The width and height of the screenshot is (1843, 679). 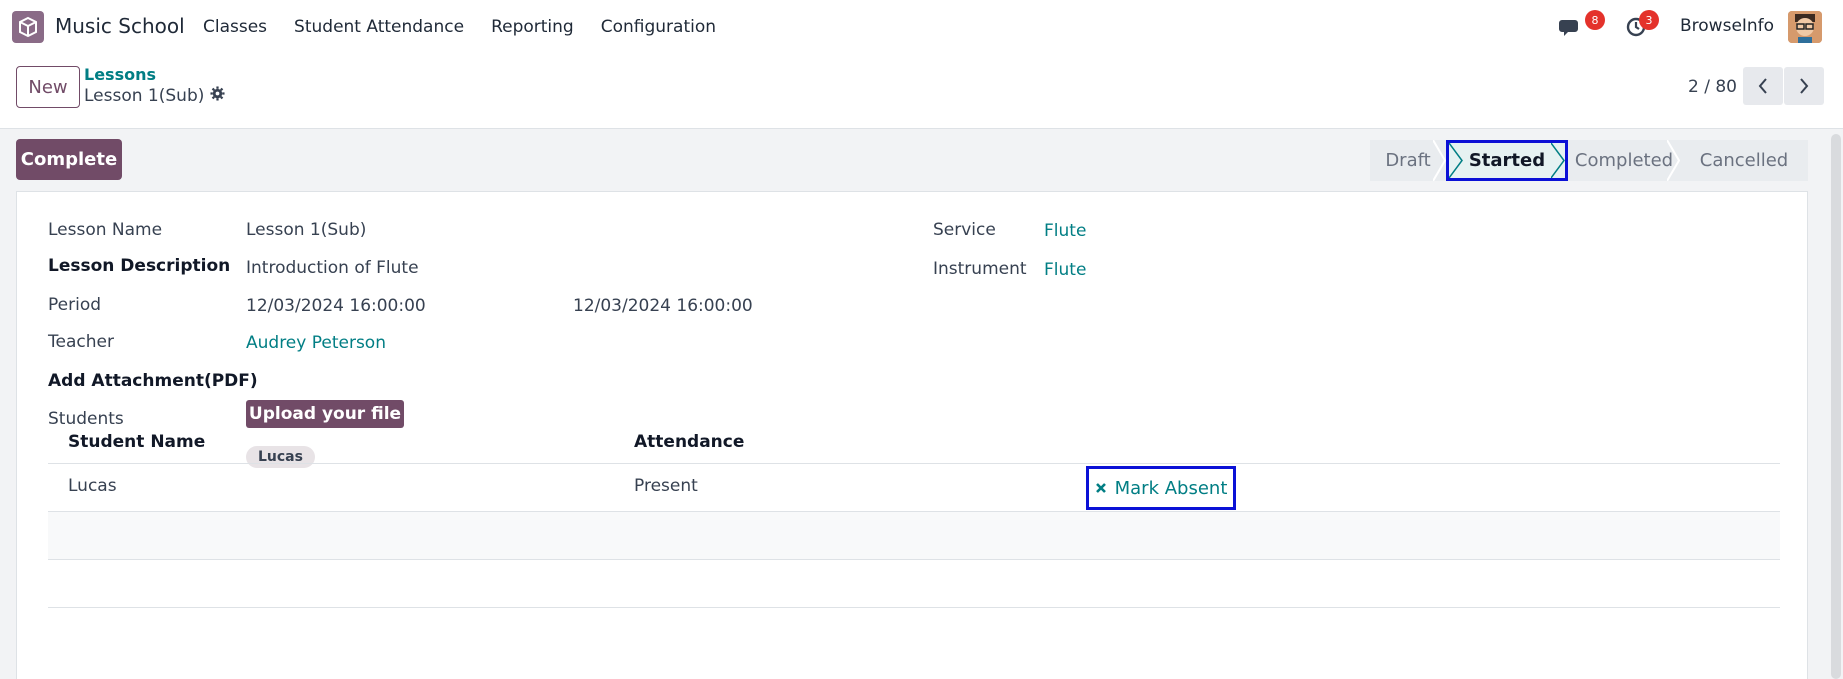 I want to click on scrollbar, so click(x=1836, y=406).